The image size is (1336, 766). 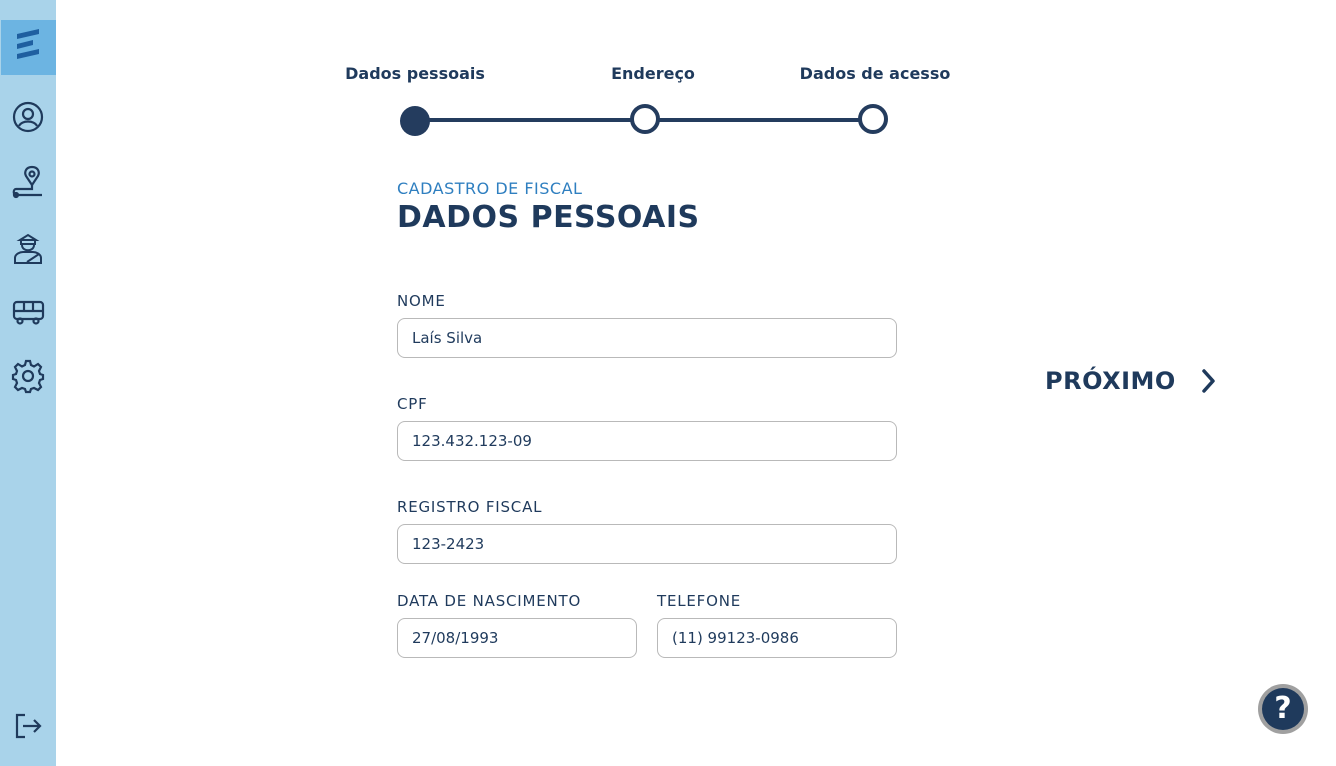 What do you see at coordinates (490, 188) in the screenshot?
I see `page-subtitle: CADASTRO DE FISCAL` at bounding box center [490, 188].